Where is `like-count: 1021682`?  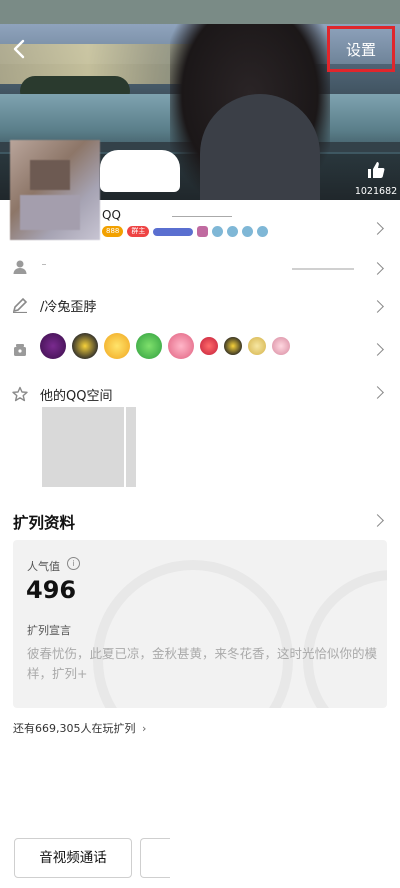 like-count: 1021682 is located at coordinates (376, 191).